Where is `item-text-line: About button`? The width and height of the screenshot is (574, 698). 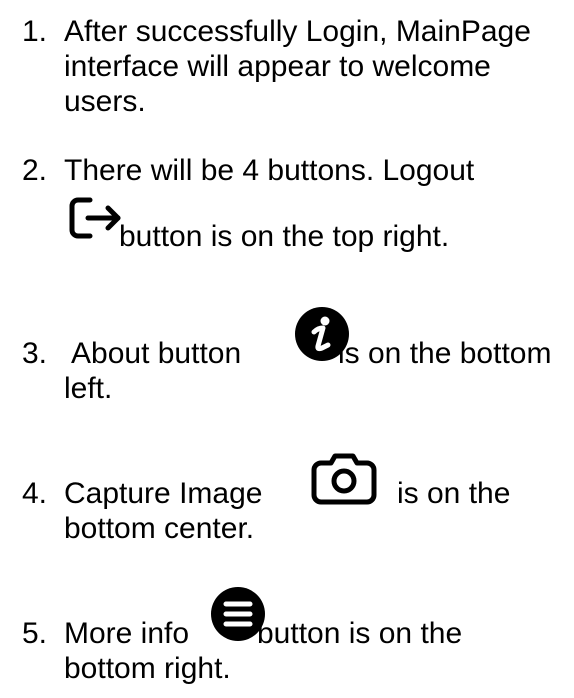 item-text-line: About button is located at coordinates (156, 353).